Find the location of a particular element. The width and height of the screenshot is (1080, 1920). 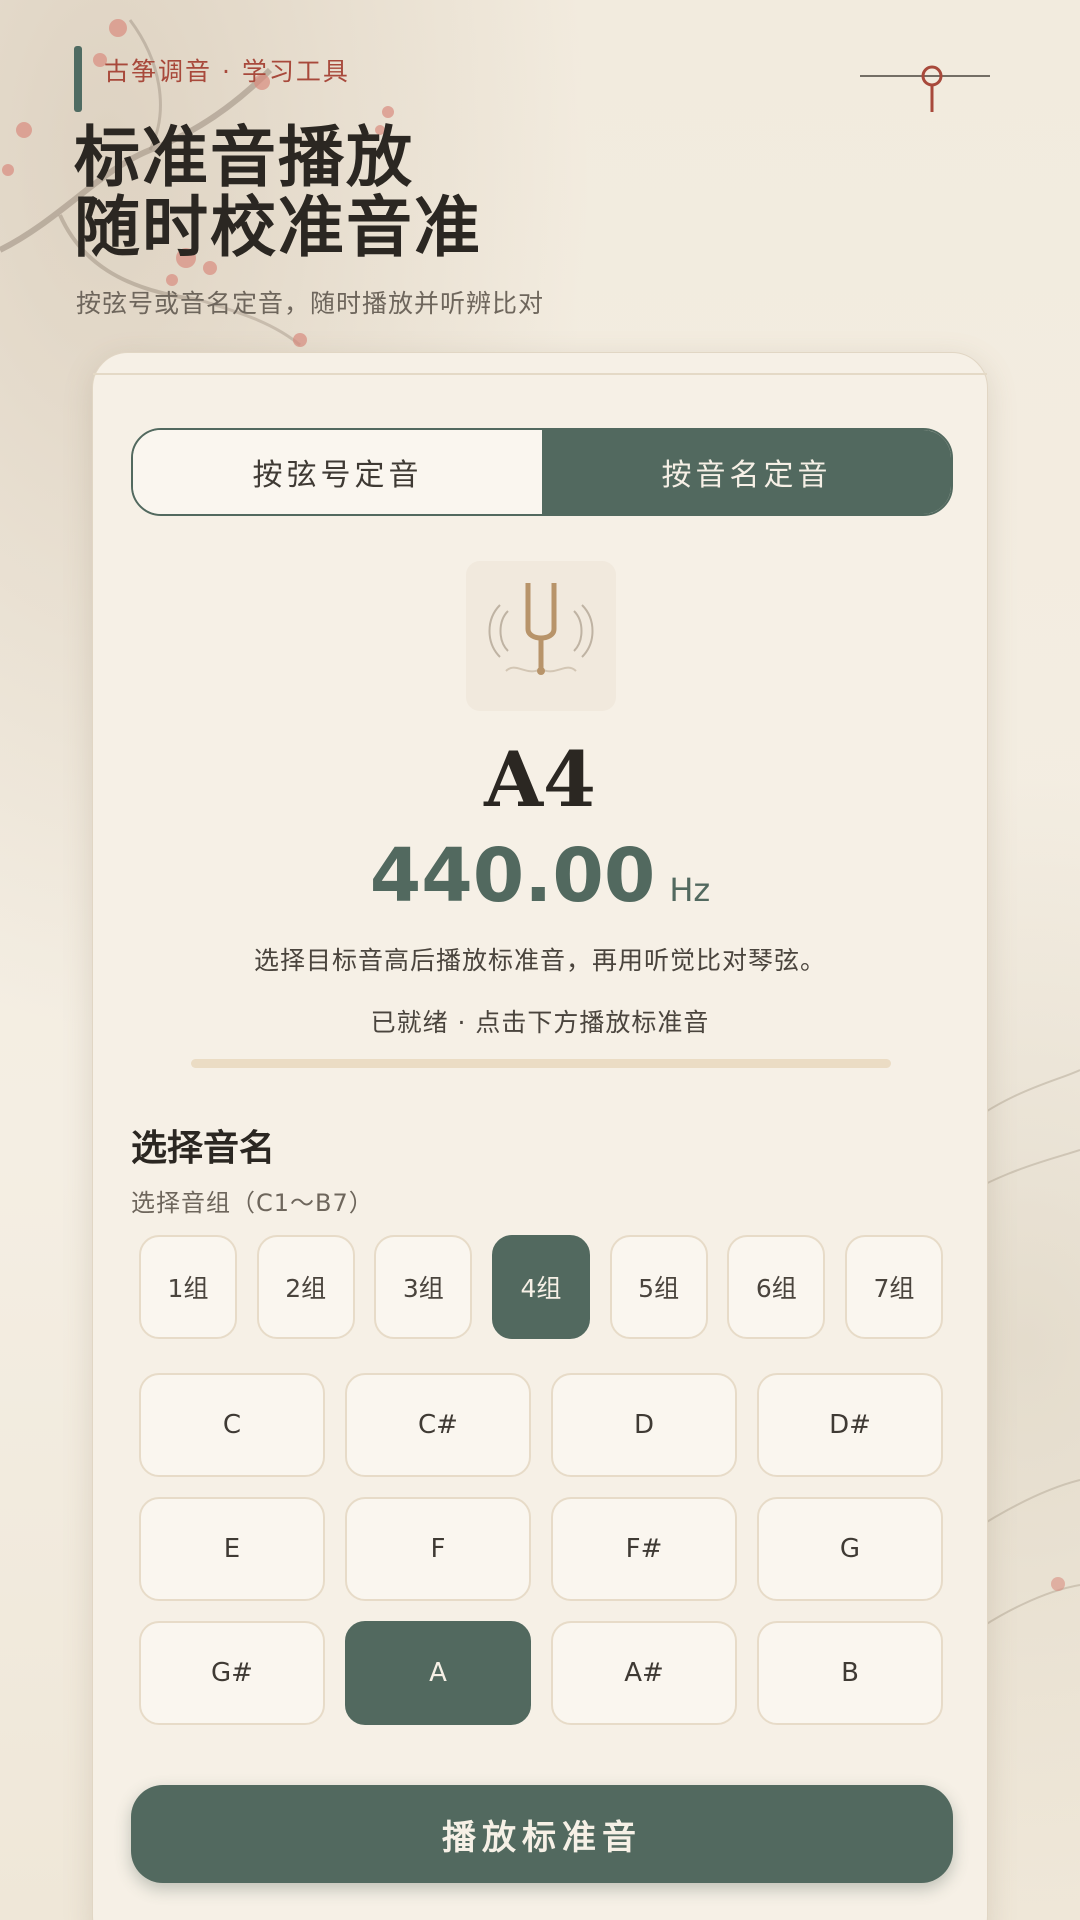

octave-selector: 1组 2组 3组 4组 5组 6组 7组 is located at coordinates (541, 1287).